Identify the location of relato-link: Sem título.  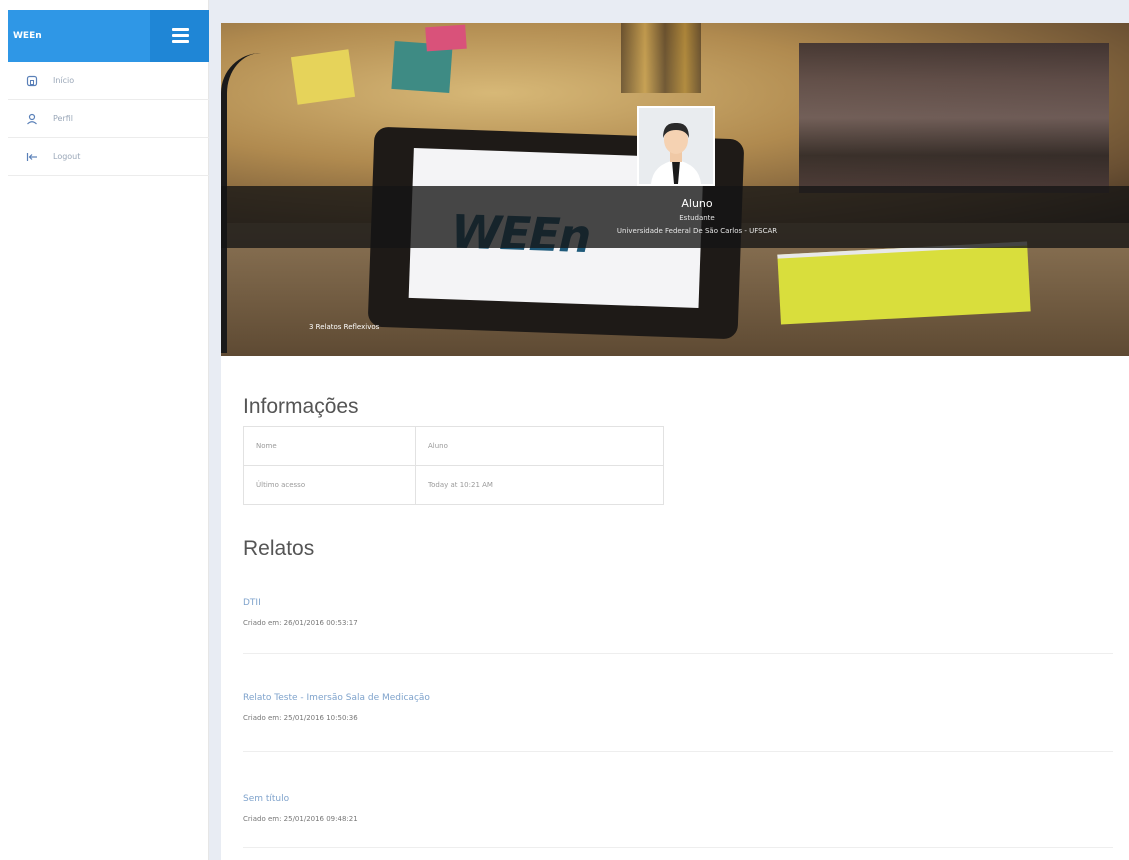
(266, 799).